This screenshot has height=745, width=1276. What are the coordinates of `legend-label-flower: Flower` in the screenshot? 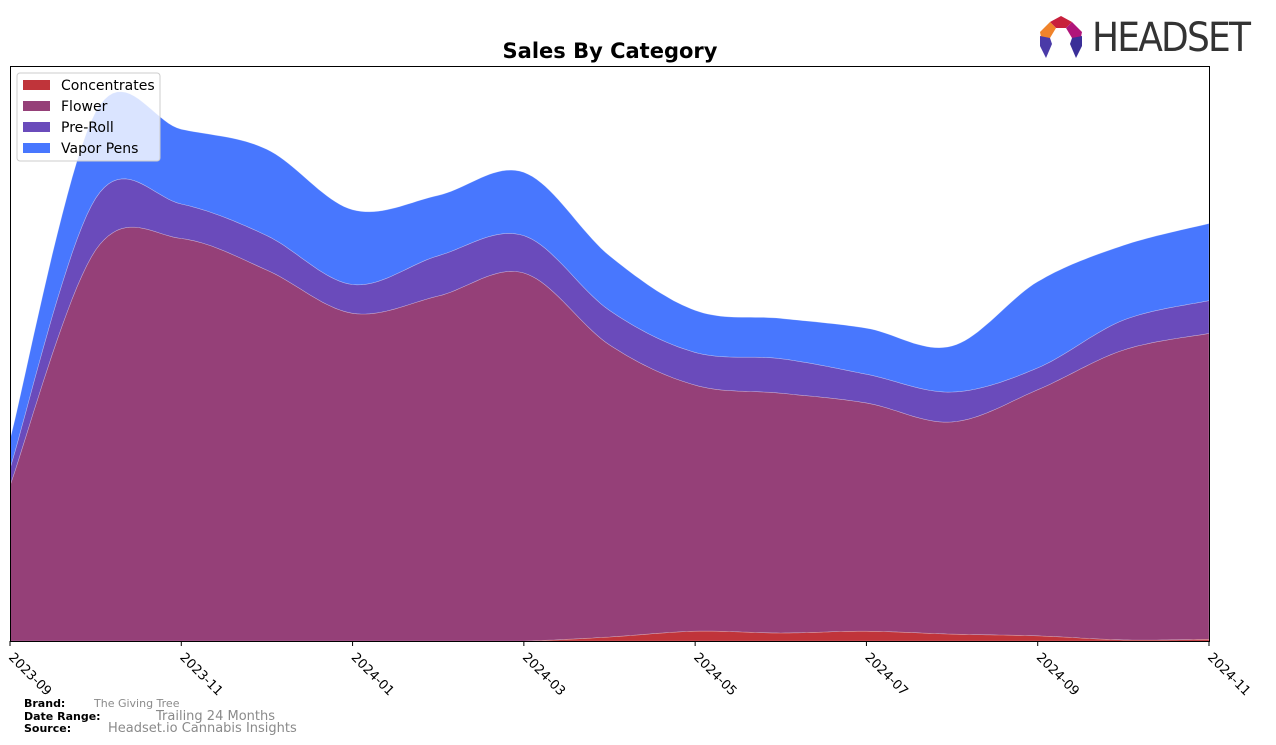 It's located at (84, 107).